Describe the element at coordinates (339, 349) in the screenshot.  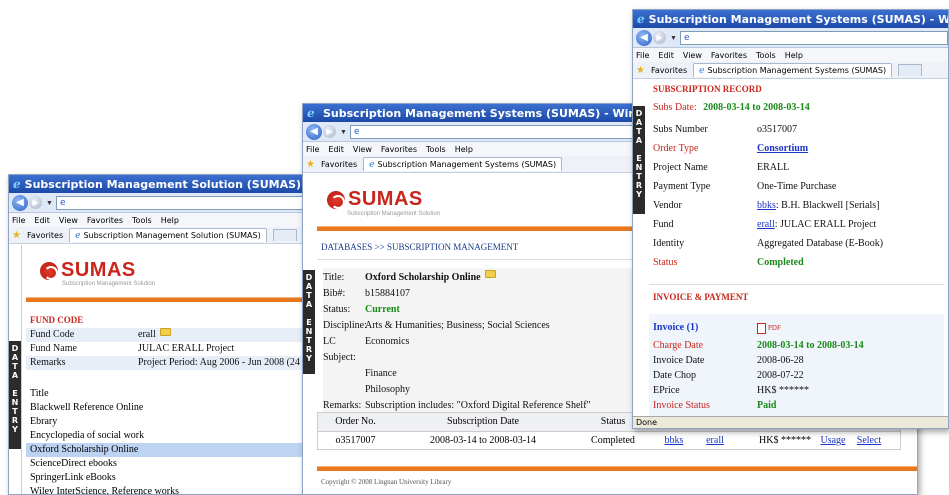
I see `field-label: LC Subject:` at that location.